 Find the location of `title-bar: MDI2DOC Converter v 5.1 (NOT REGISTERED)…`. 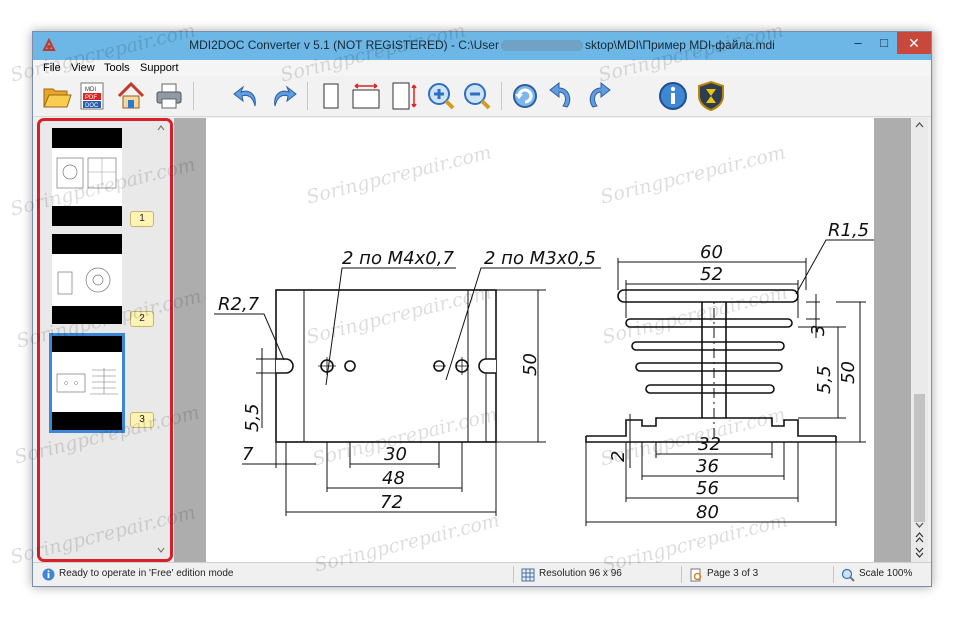

title-bar: MDI2DOC Converter v 5.1 (NOT REGISTERED)… is located at coordinates (482, 46).